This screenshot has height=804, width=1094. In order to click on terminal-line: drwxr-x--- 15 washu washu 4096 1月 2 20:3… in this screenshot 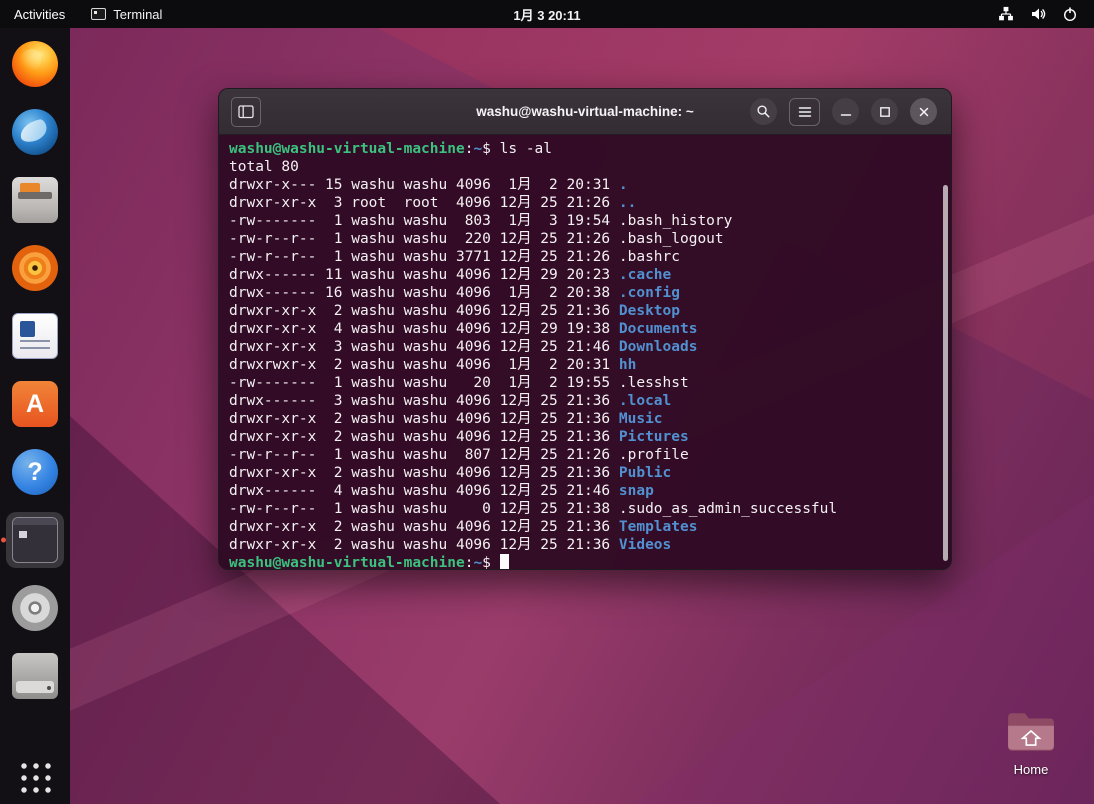, I will do `click(583, 185)`.